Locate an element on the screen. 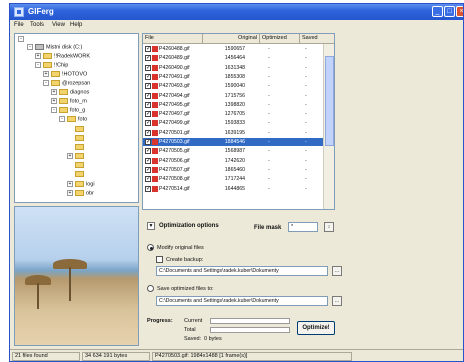 Image resolution: width=464 pixels, height=362 pixels. tree-item: + !HOTOVO is located at coordinates (65, 75).